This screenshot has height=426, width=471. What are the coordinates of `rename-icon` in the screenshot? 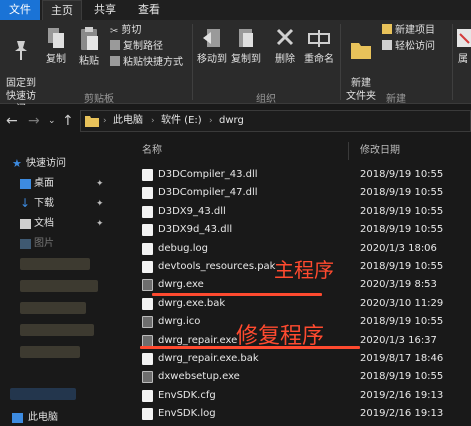 It's located at (319, 38).